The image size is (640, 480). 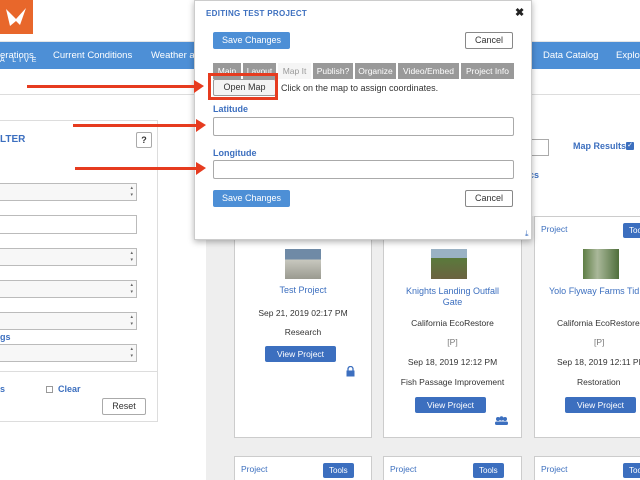 What do you see at coordinates (428, 71) in the screenshot?
I see `tab-video-embed: Video/Embed` at bounding box center [428, 71].